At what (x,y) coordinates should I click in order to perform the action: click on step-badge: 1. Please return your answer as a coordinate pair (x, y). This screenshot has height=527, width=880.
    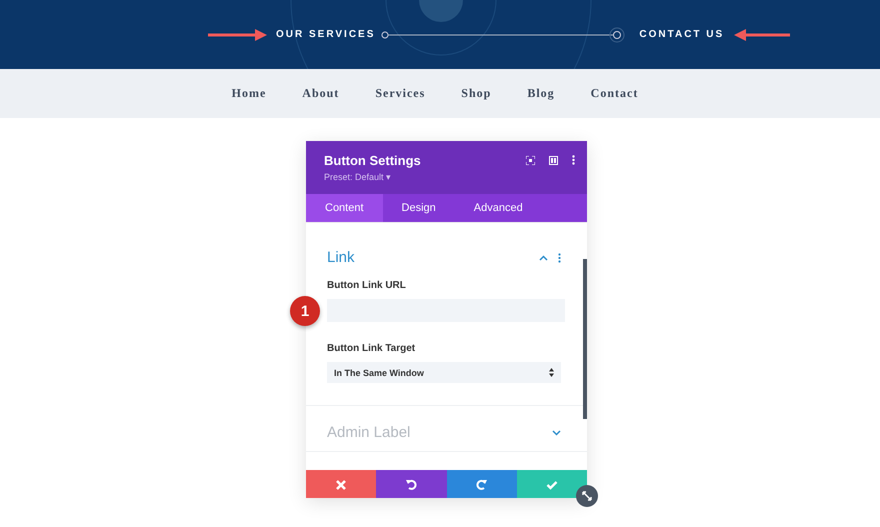
    Looking at the image, I should click on (305, 311).